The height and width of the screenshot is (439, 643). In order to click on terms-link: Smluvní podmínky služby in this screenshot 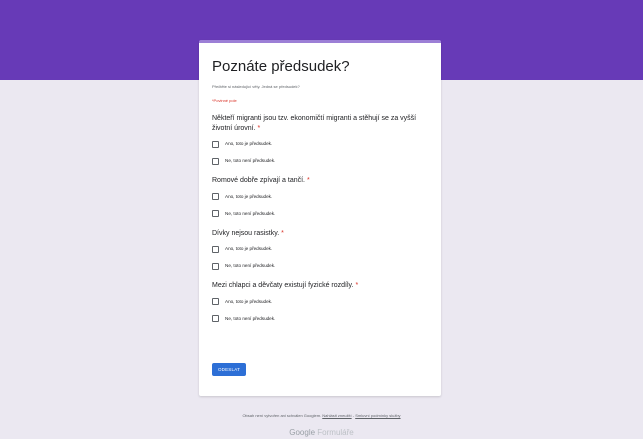, I will do `click(377, 415)`.